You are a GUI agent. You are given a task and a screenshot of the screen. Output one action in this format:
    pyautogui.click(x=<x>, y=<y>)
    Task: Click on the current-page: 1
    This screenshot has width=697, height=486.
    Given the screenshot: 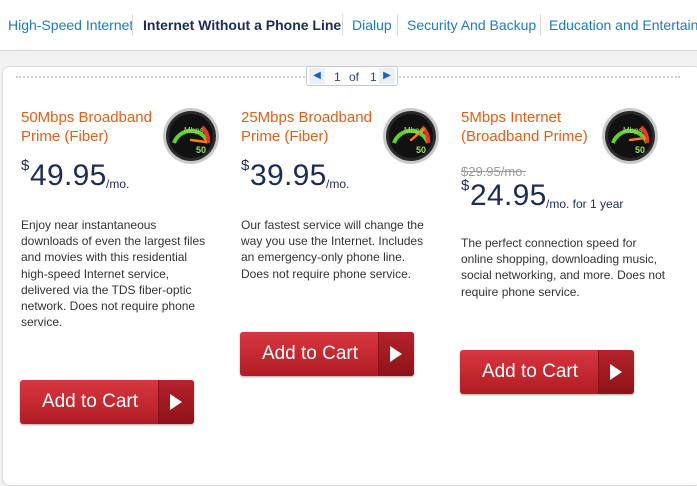 What is the action you would take?
    pyautogui.click(x=337, y=77)
    